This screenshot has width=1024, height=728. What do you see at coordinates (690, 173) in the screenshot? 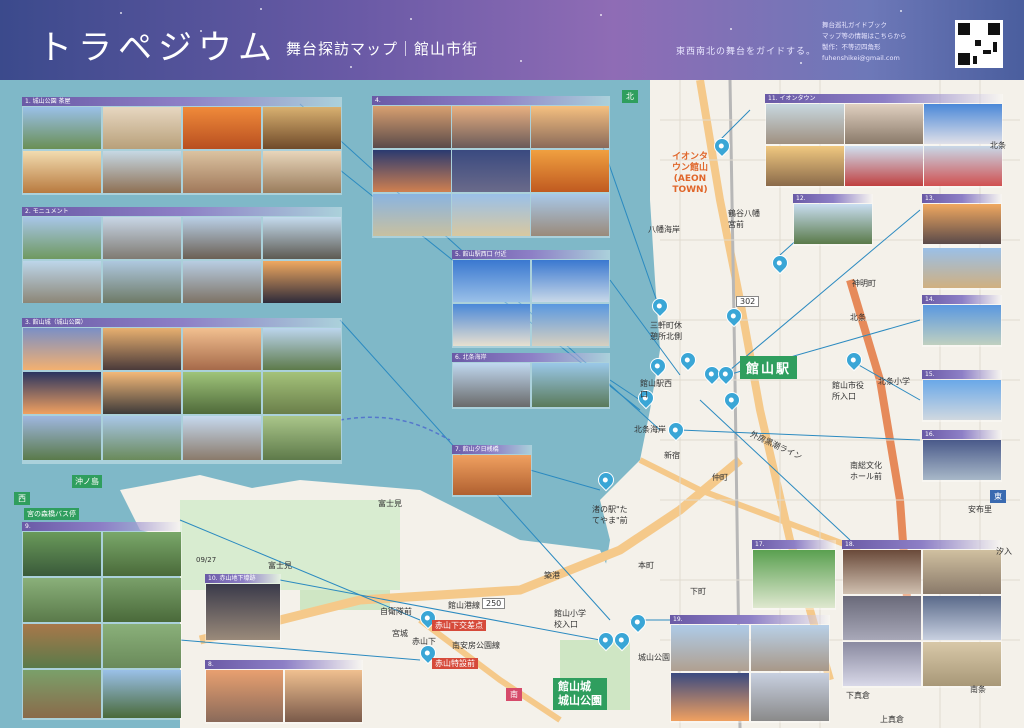
I see `aeon-town-label: イオンタ ウン館山 (AEON TOWN)` at bounding box center [690, 173].